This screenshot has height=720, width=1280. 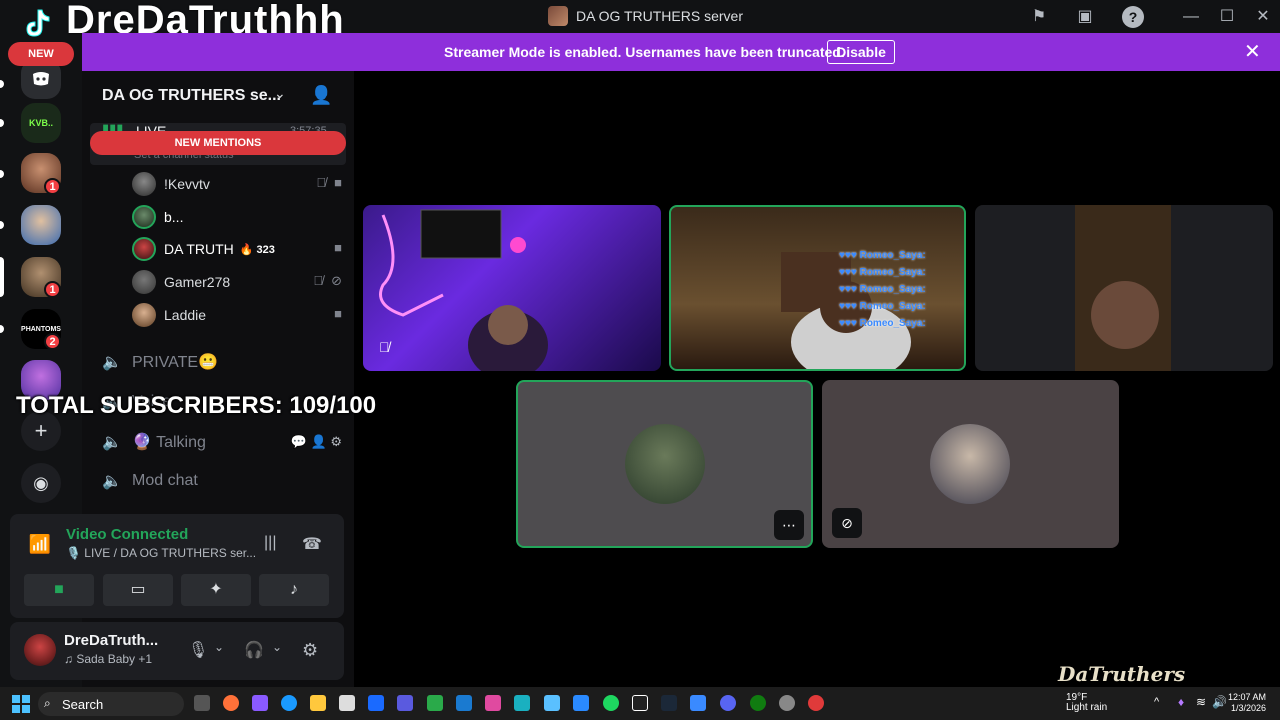 What do you see at coordinates (847, 523) in the screenshot?
I see `video-off-icon: ⊘` at bounding box center [847, 523].